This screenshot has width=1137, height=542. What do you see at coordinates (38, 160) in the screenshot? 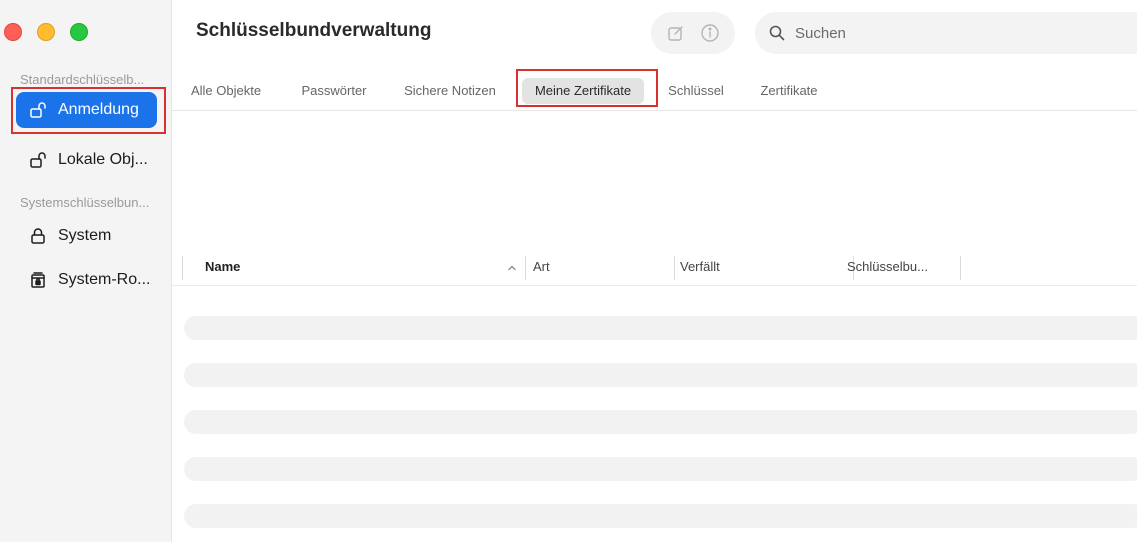
I see `lock-open-icon` at bounding box center [38, 160].